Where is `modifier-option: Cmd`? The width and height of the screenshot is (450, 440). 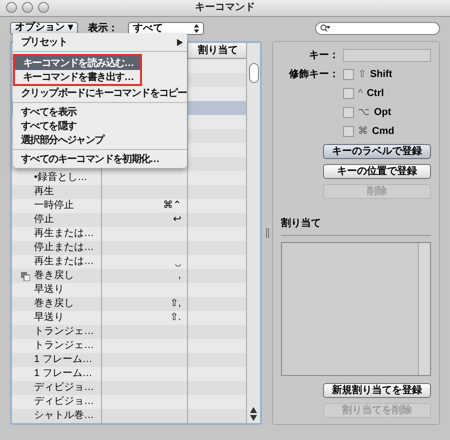
modifier-option: Cmd is located at coordinates (383, 131).